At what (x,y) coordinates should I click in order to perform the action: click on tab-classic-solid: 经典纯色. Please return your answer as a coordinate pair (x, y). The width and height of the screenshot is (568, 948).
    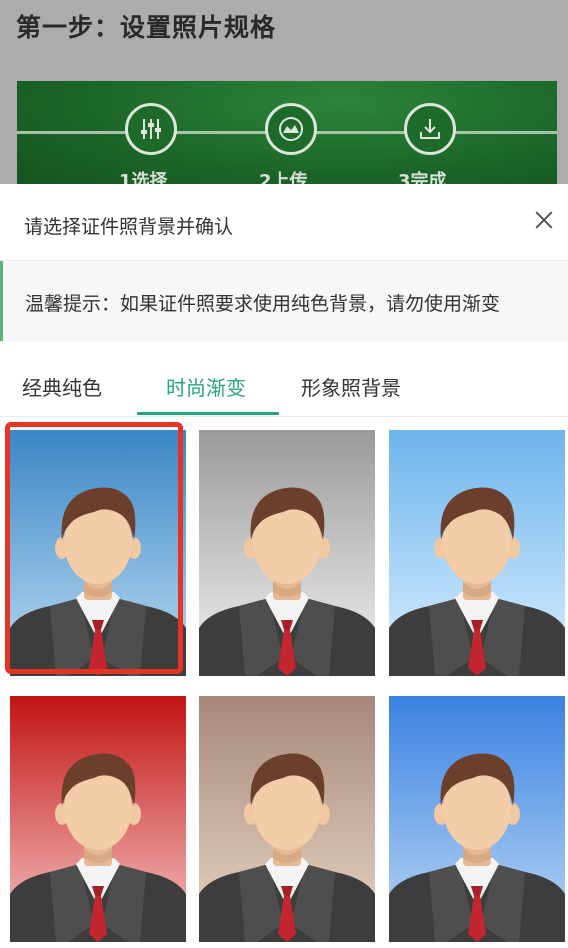
    Looking at the image, I should click on (62, 386).